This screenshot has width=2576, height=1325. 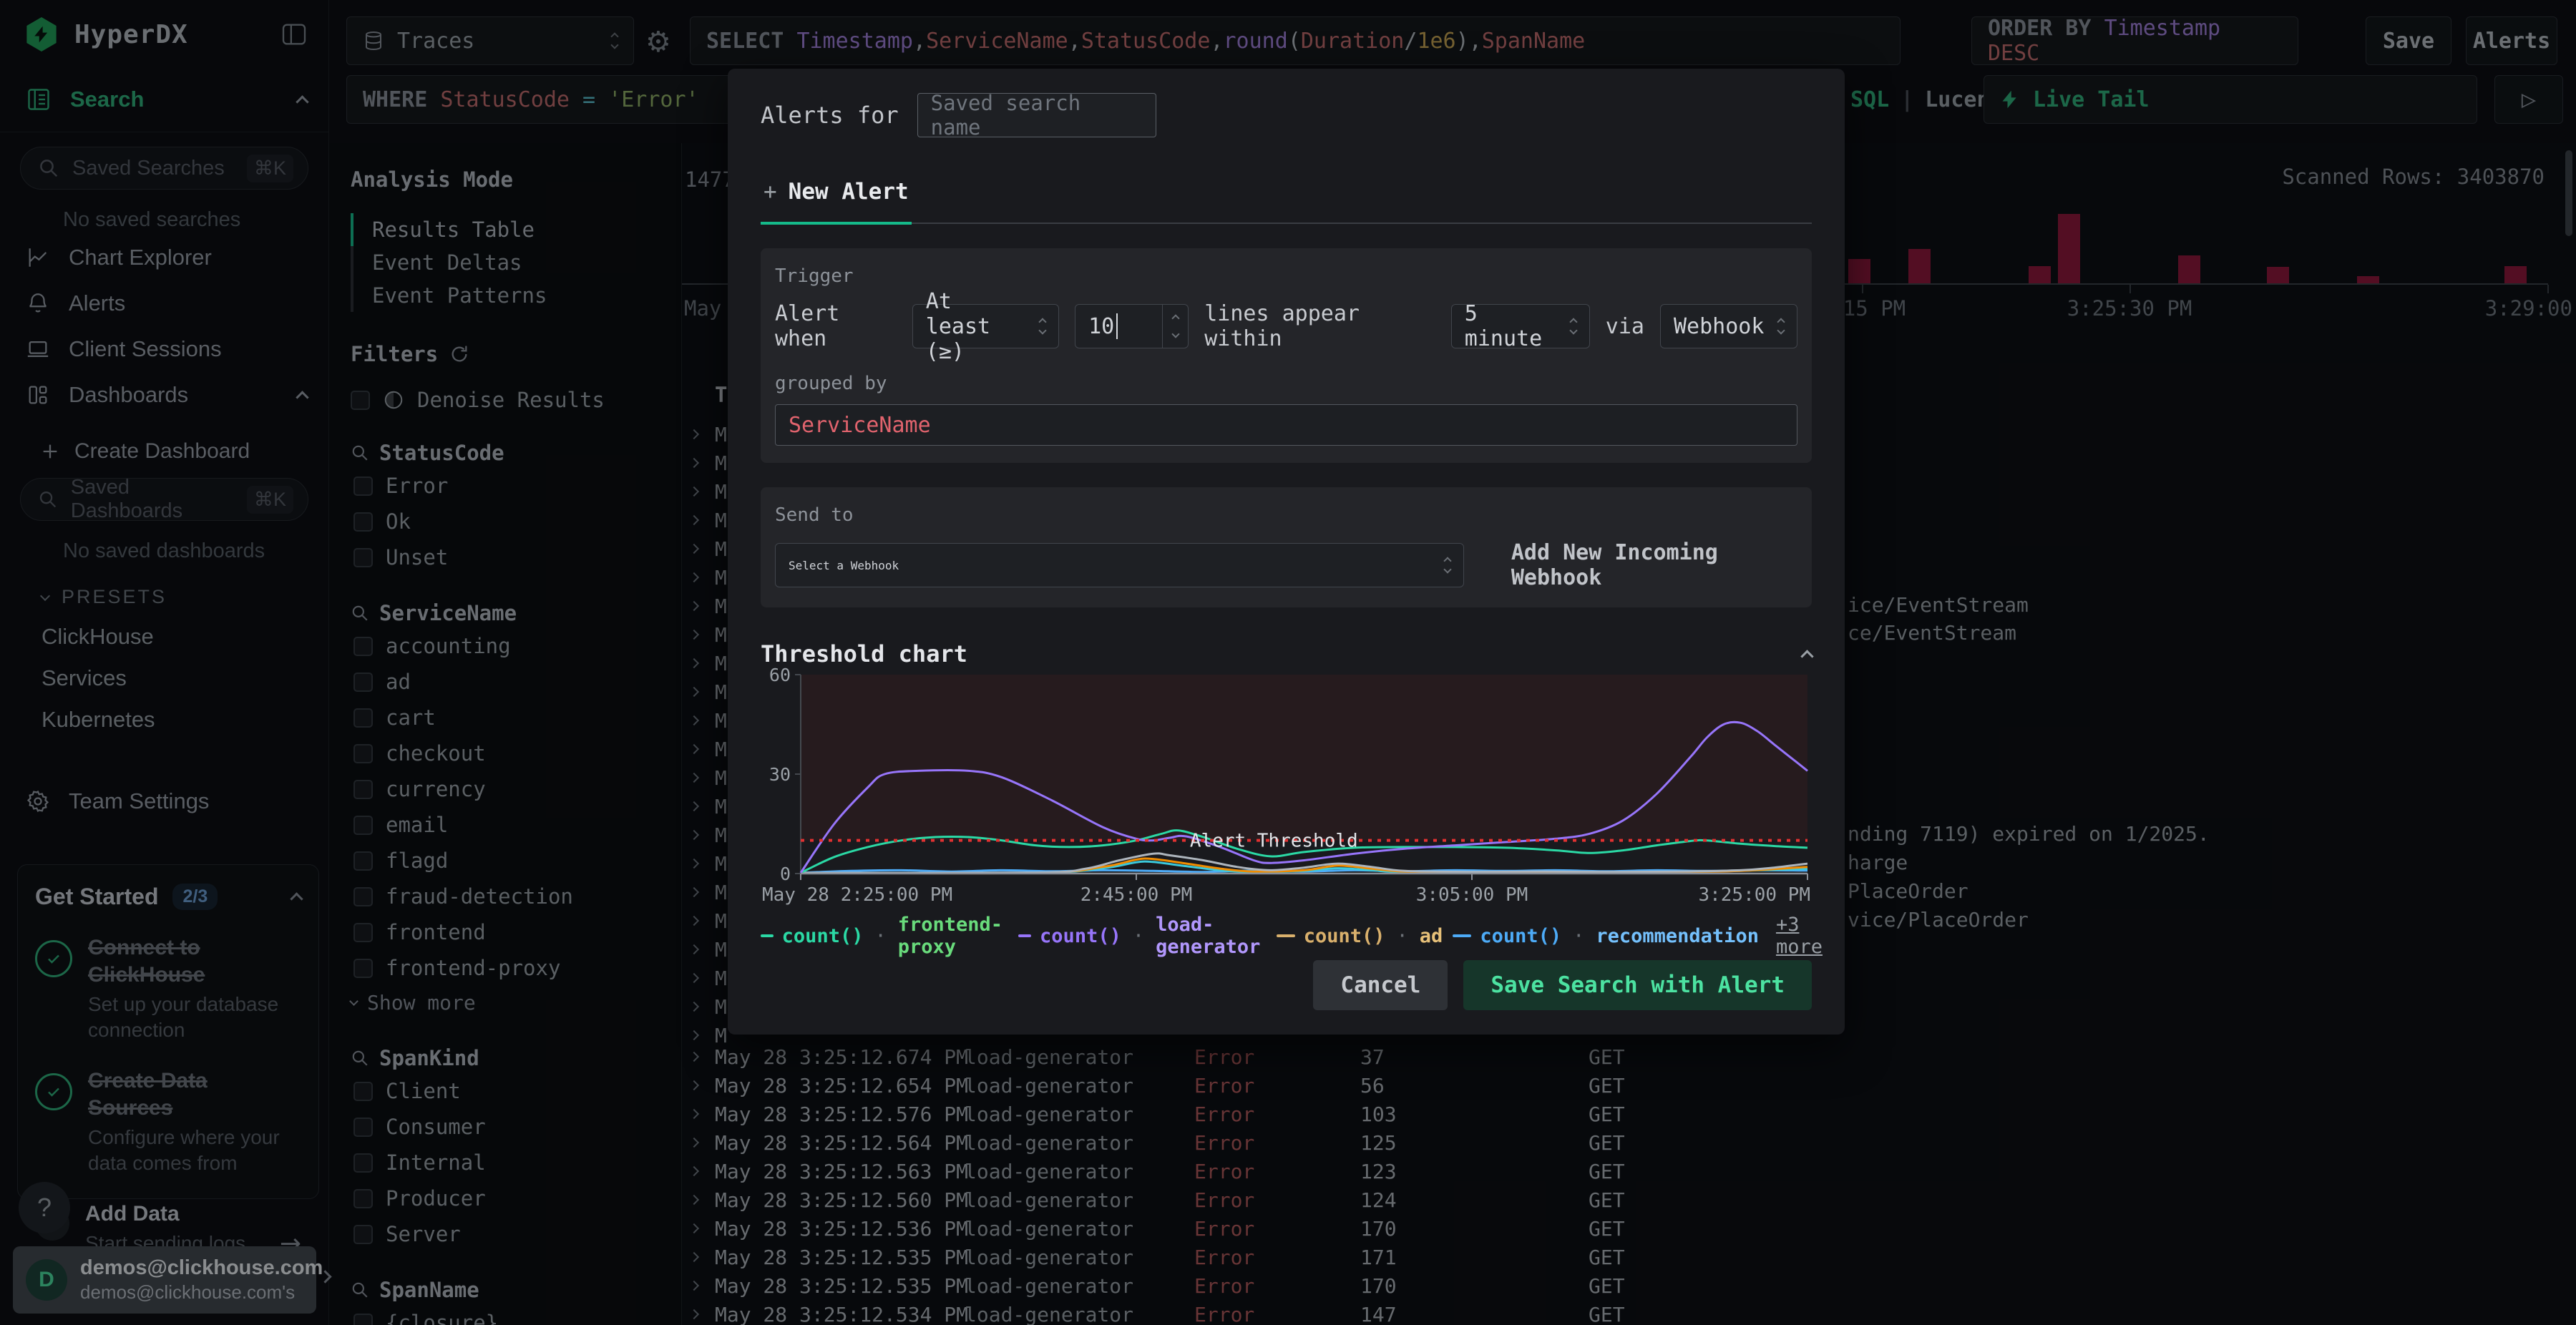 I want to click on grouped-by-label: grouped by, so click(x=831, y=383).